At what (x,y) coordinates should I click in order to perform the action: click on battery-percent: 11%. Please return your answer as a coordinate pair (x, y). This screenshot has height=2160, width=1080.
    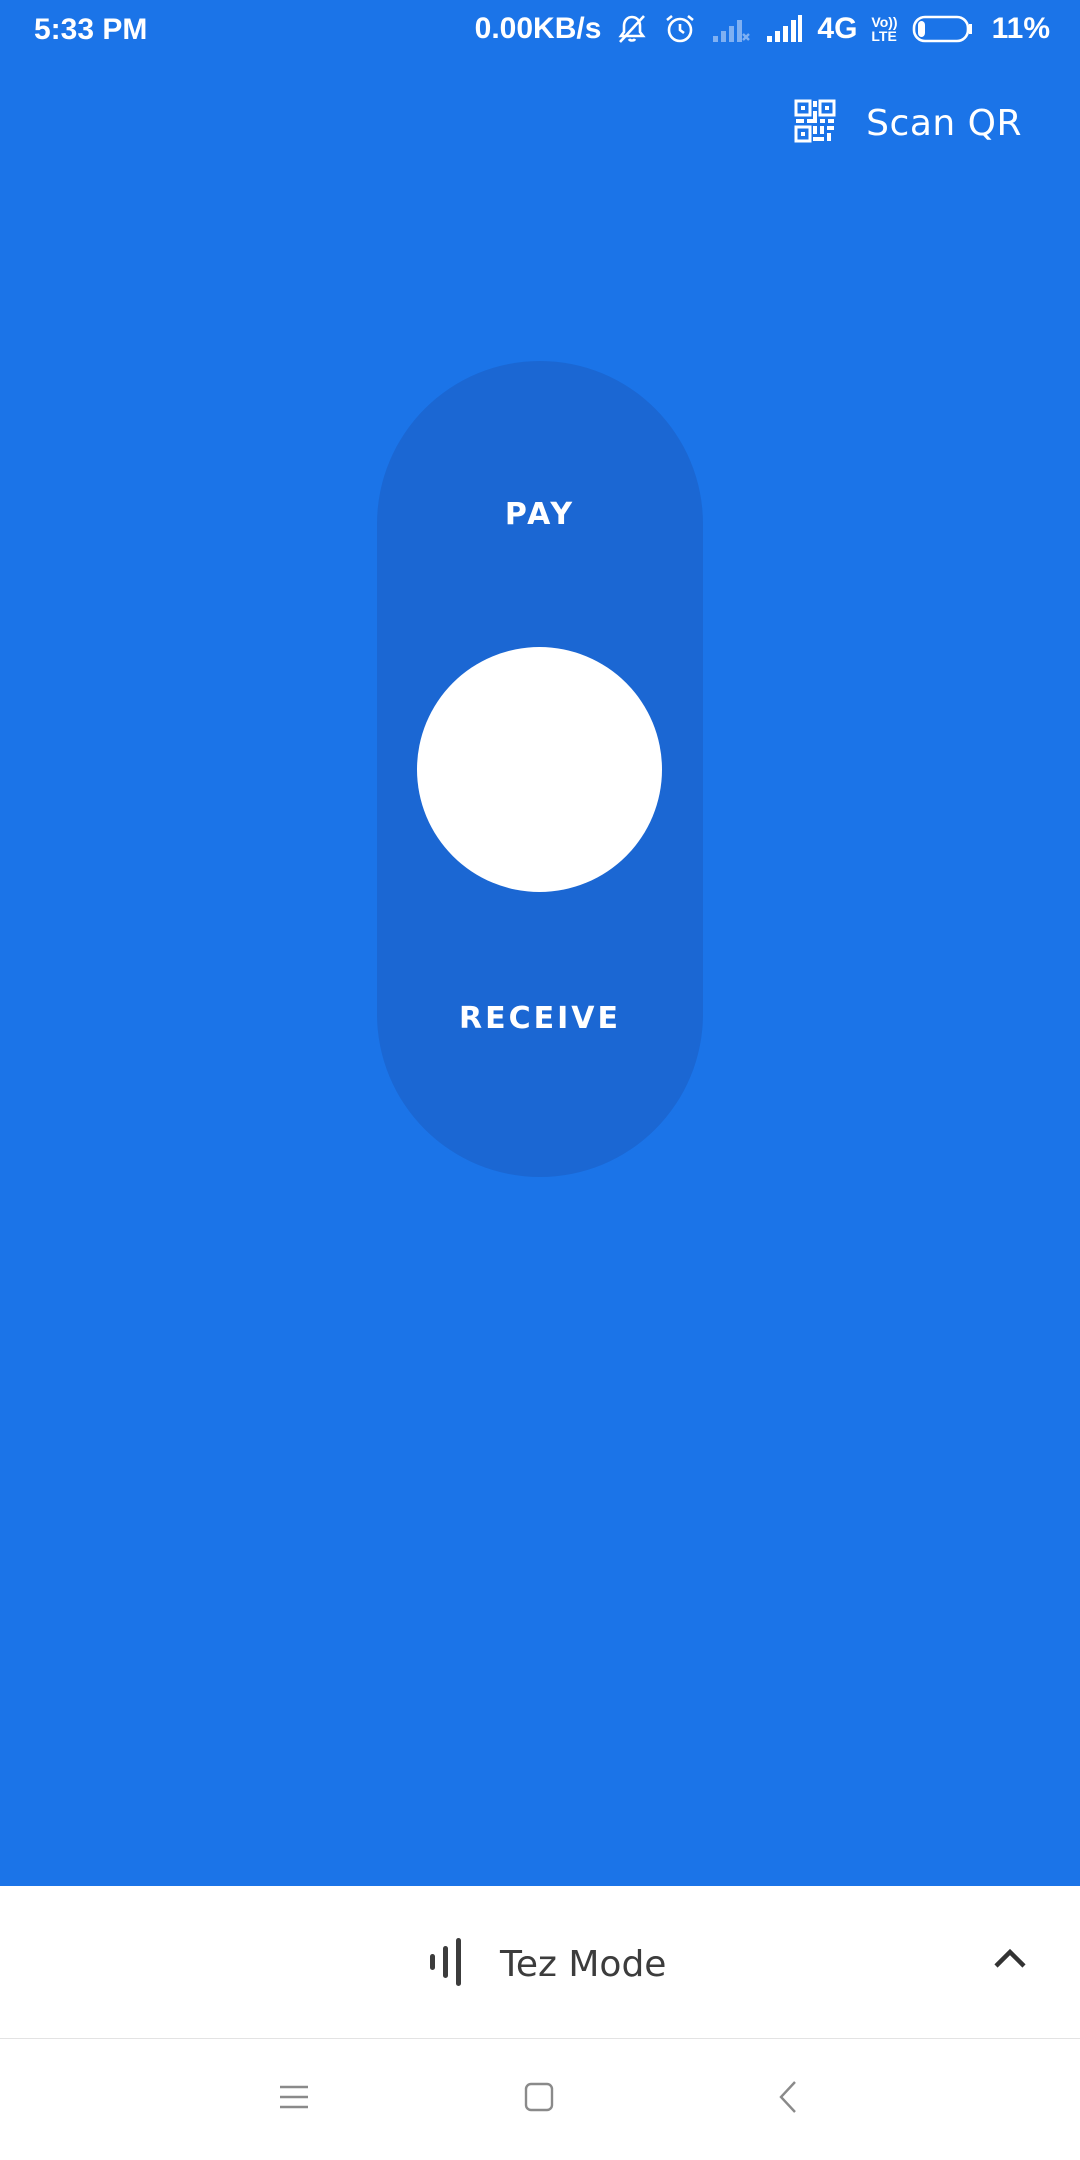
    Looking at the image, I should click on (1020, 28).